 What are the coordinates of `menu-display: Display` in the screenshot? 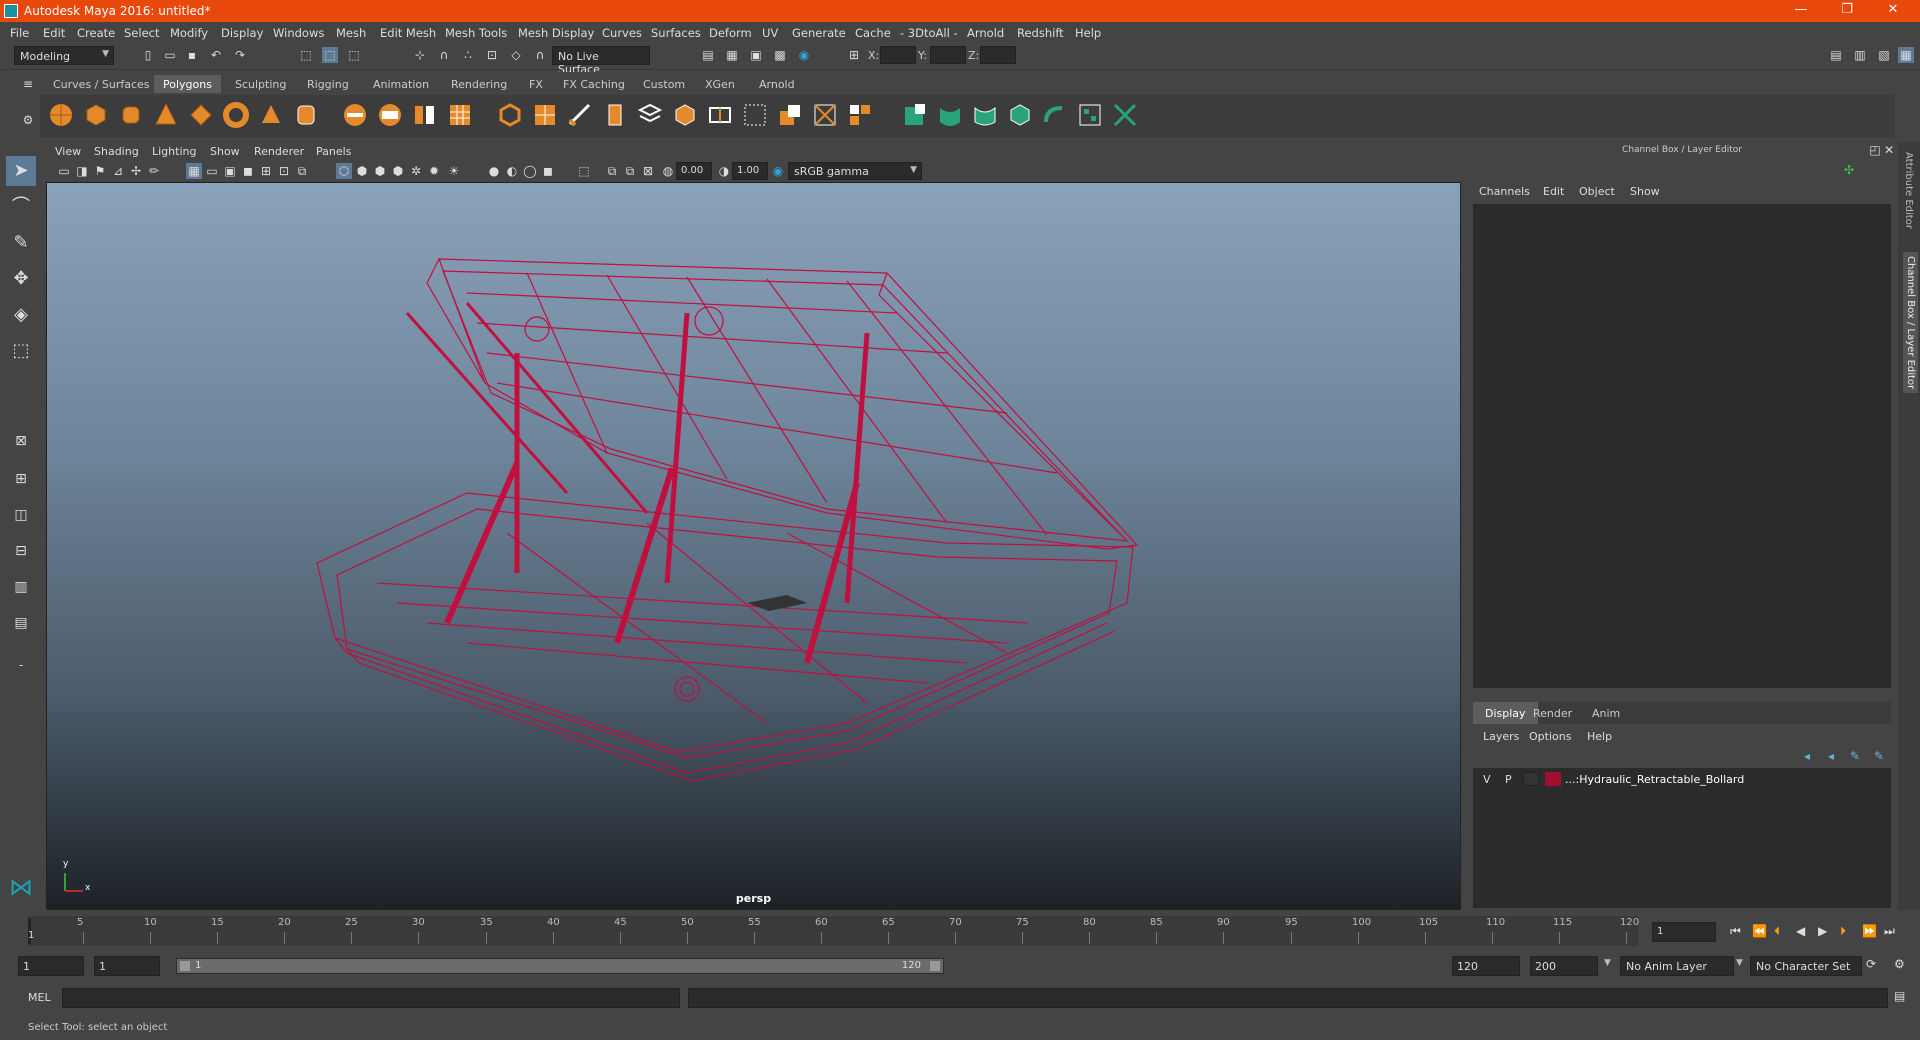 It's located at (242, 33).